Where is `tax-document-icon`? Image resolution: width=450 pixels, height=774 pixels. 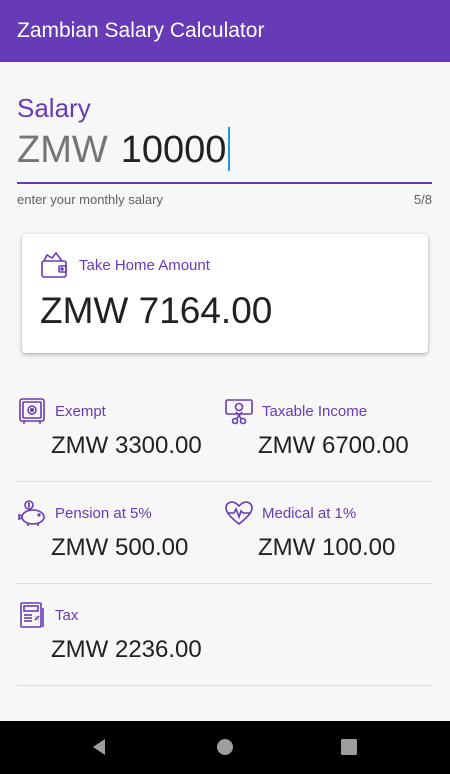
tax-document-icon is located at coordinates (32, 615).